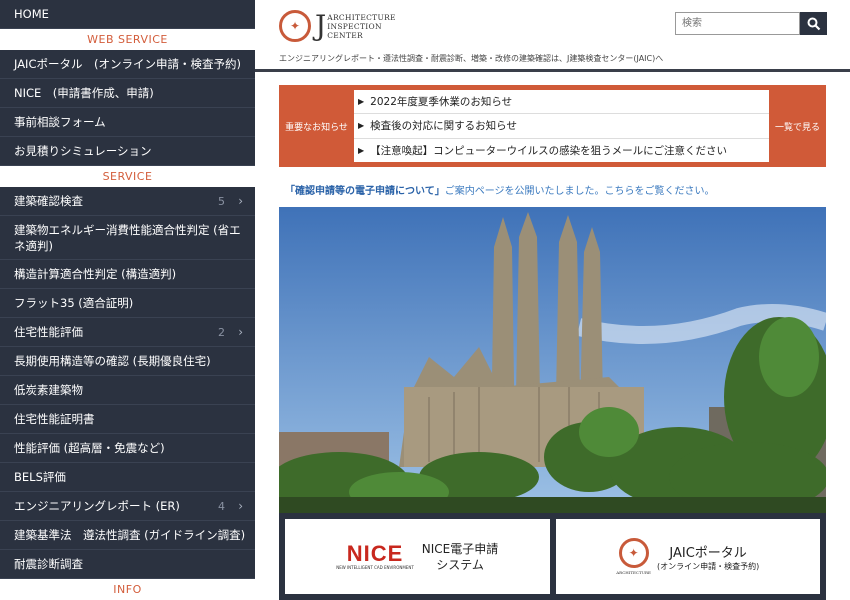  What do you see at coordinates (127, 419) in the screenshot?
I see `sidebar-item-housing-certificate: 住宅性能証明書` at bounding box center [127, 419].